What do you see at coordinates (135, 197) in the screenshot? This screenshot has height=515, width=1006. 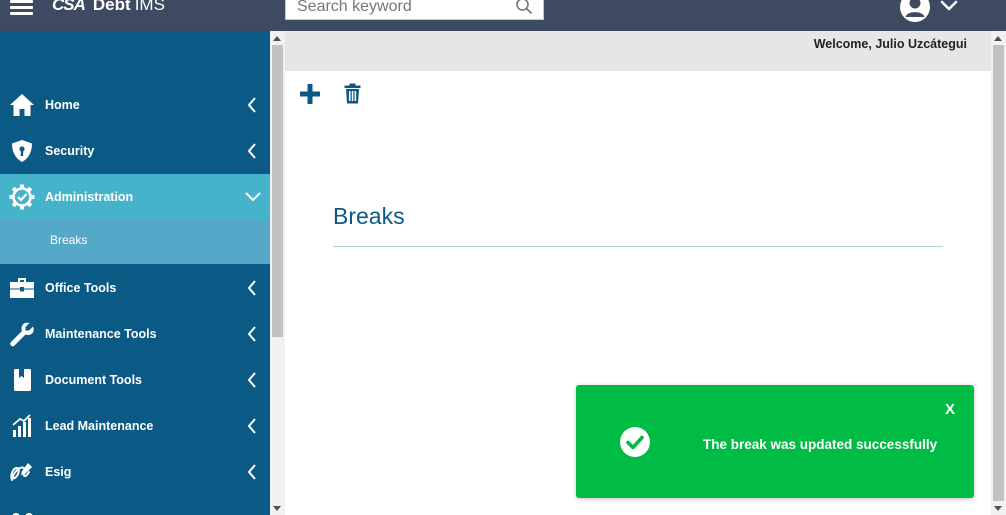 I see `sidebar-item-administration: Administration` at bounding box center [135, 197].